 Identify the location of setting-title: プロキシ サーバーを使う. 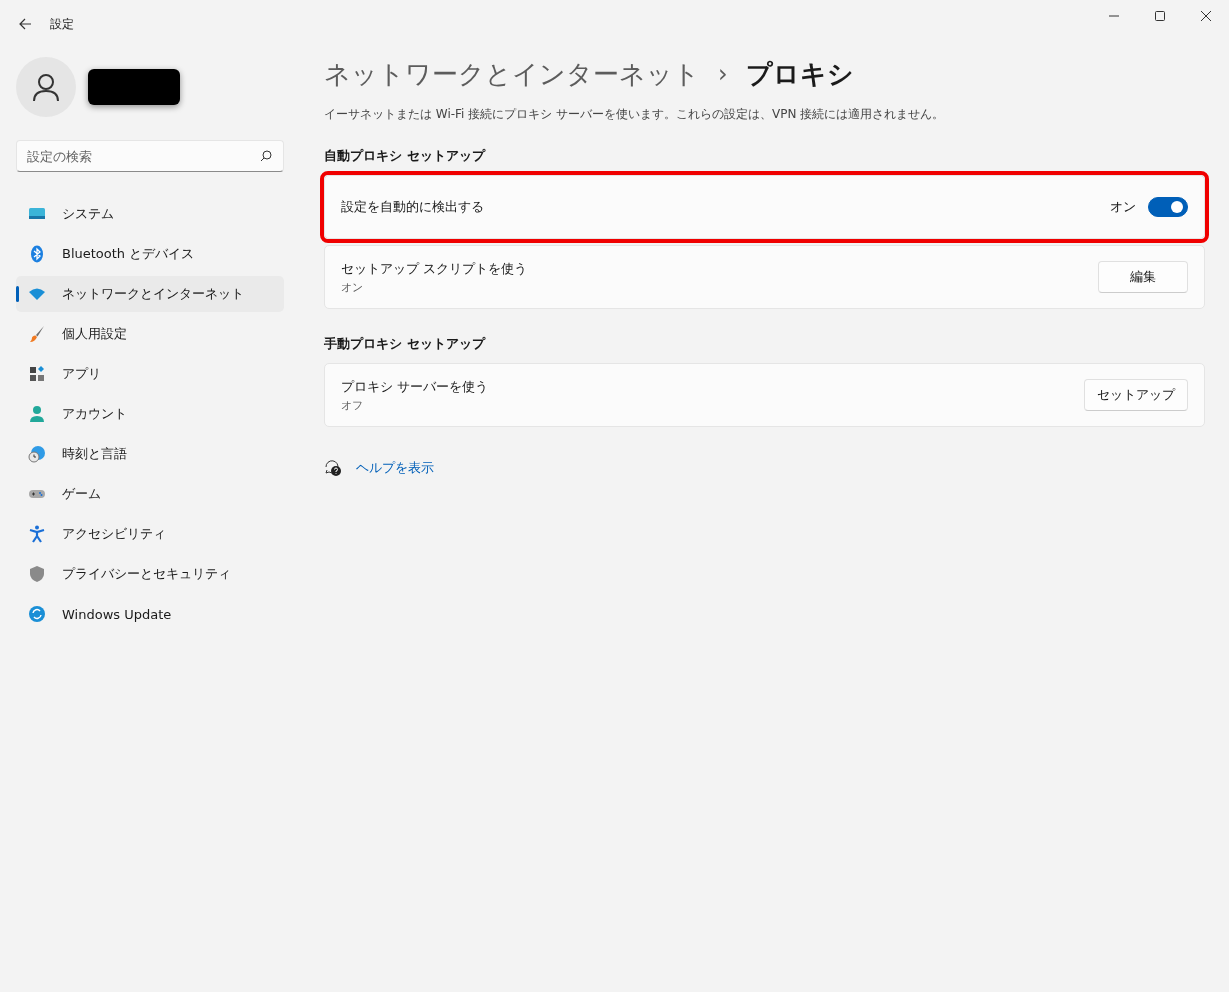
(415, 386).